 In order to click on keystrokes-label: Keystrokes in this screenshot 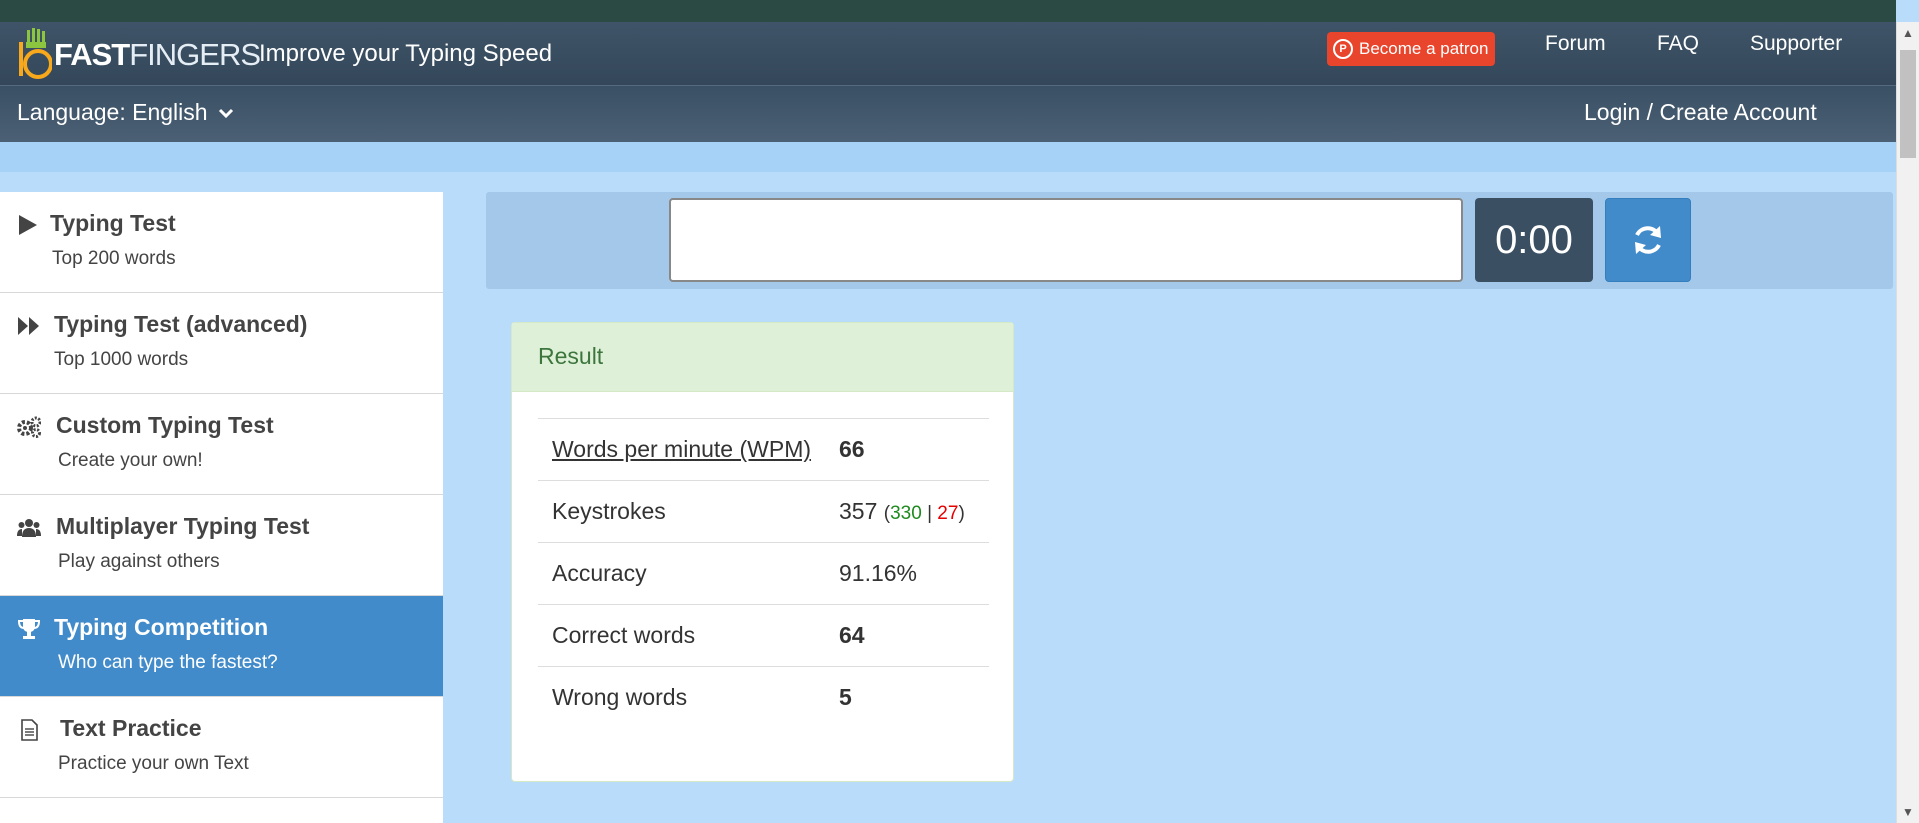, I will do `click(683, 511)`.